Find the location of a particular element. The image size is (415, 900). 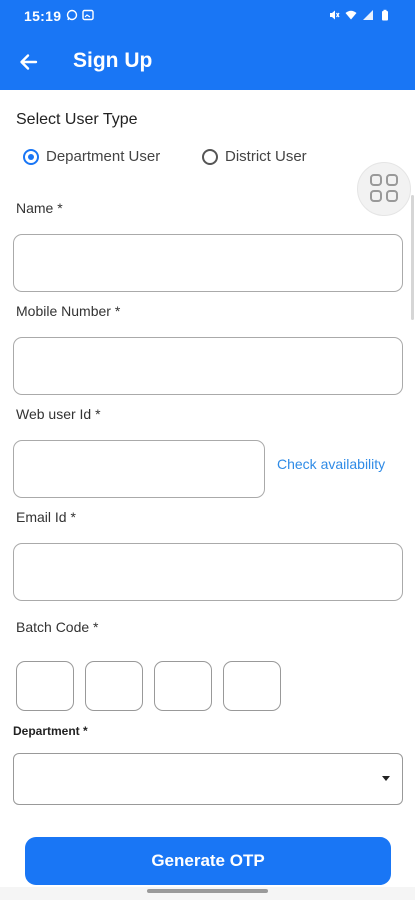

battery-icon is located at coordinates (385, 15).